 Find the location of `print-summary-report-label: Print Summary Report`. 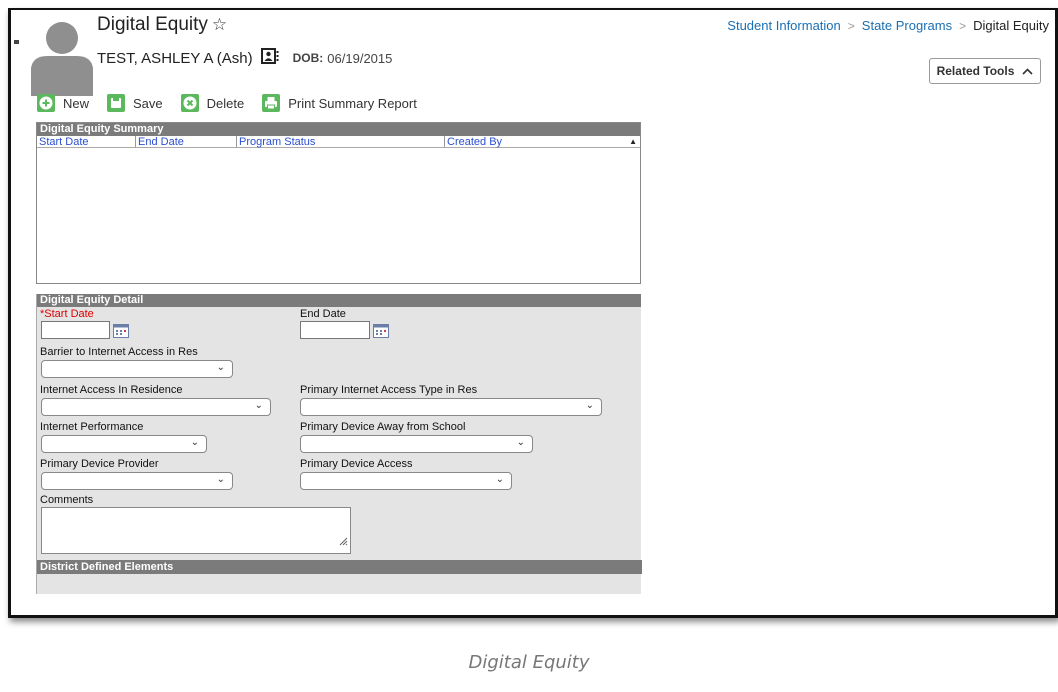

print-summary-report-label: Print Summary Report is located at coordinates (352, 103).